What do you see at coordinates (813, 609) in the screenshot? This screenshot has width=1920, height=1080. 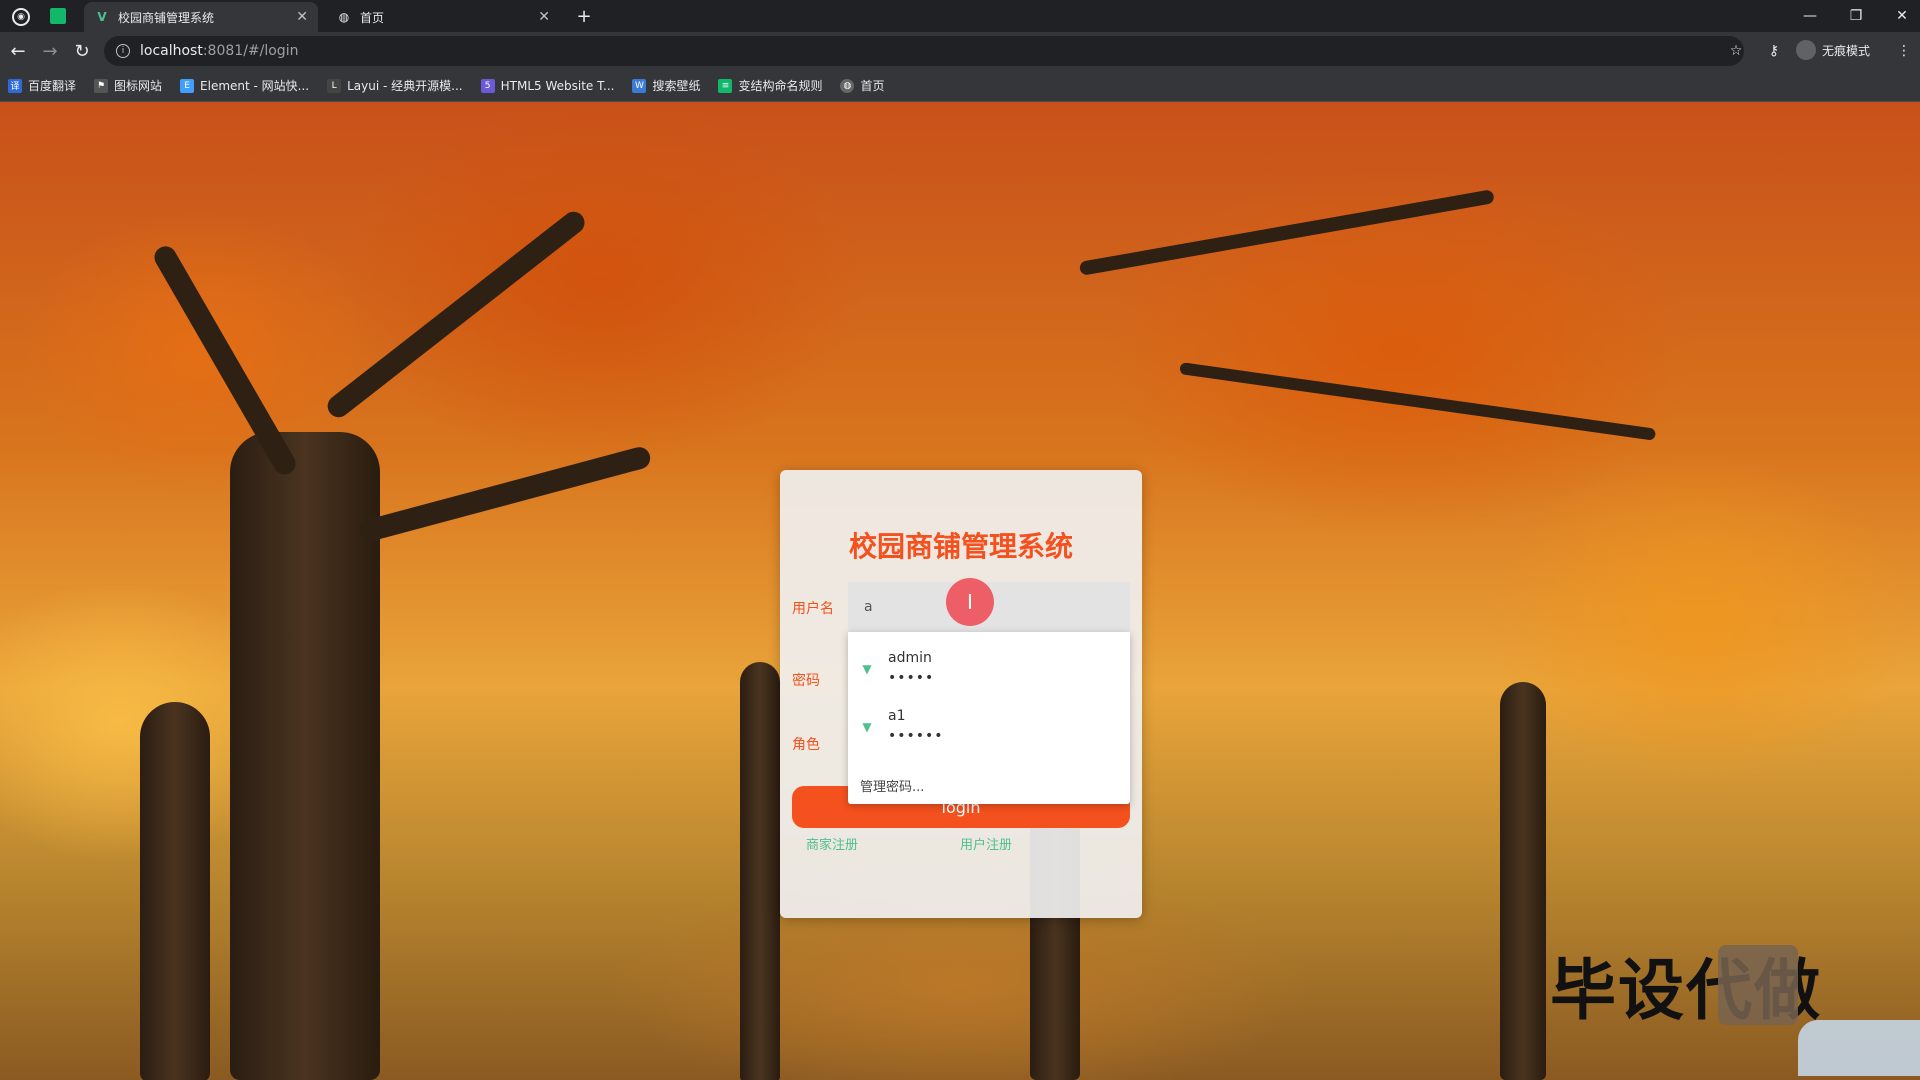 I see `username-label: 用户名` at bounding box center [813, 609].